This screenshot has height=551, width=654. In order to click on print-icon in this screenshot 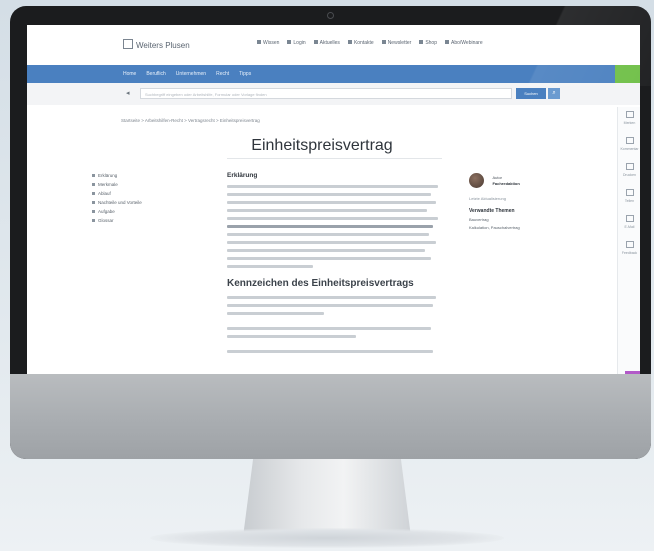, I will do `click(629, 166)`.